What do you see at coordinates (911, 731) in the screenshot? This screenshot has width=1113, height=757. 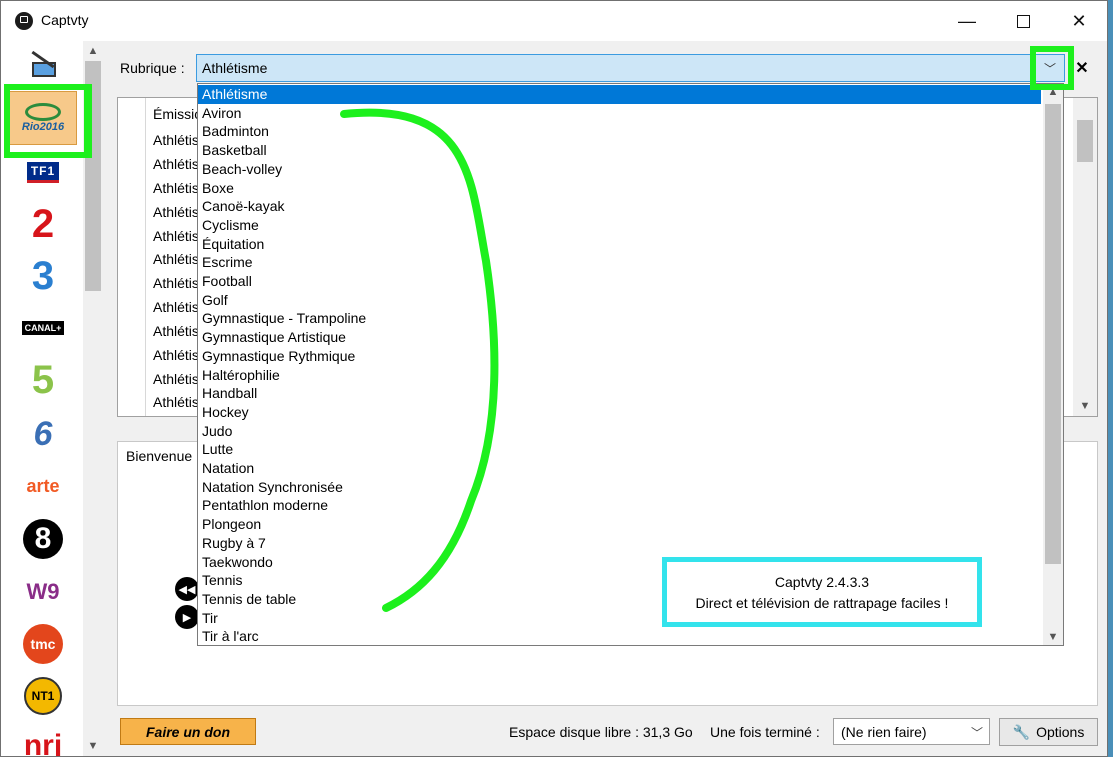 I see `when-done-select: (Ne rien faire) ﹀` at bounding box center [911, 731].